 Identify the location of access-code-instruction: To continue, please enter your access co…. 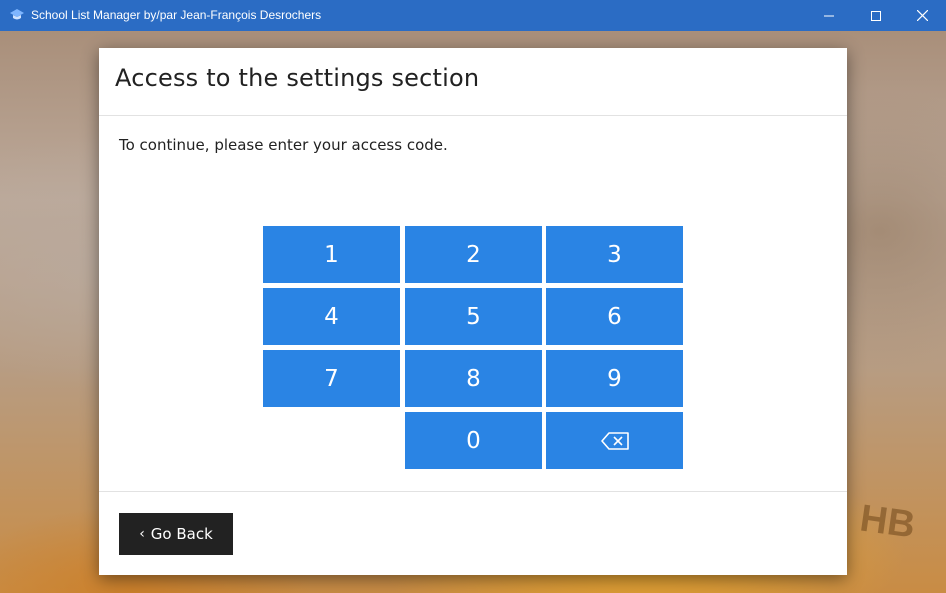
(283, 145).